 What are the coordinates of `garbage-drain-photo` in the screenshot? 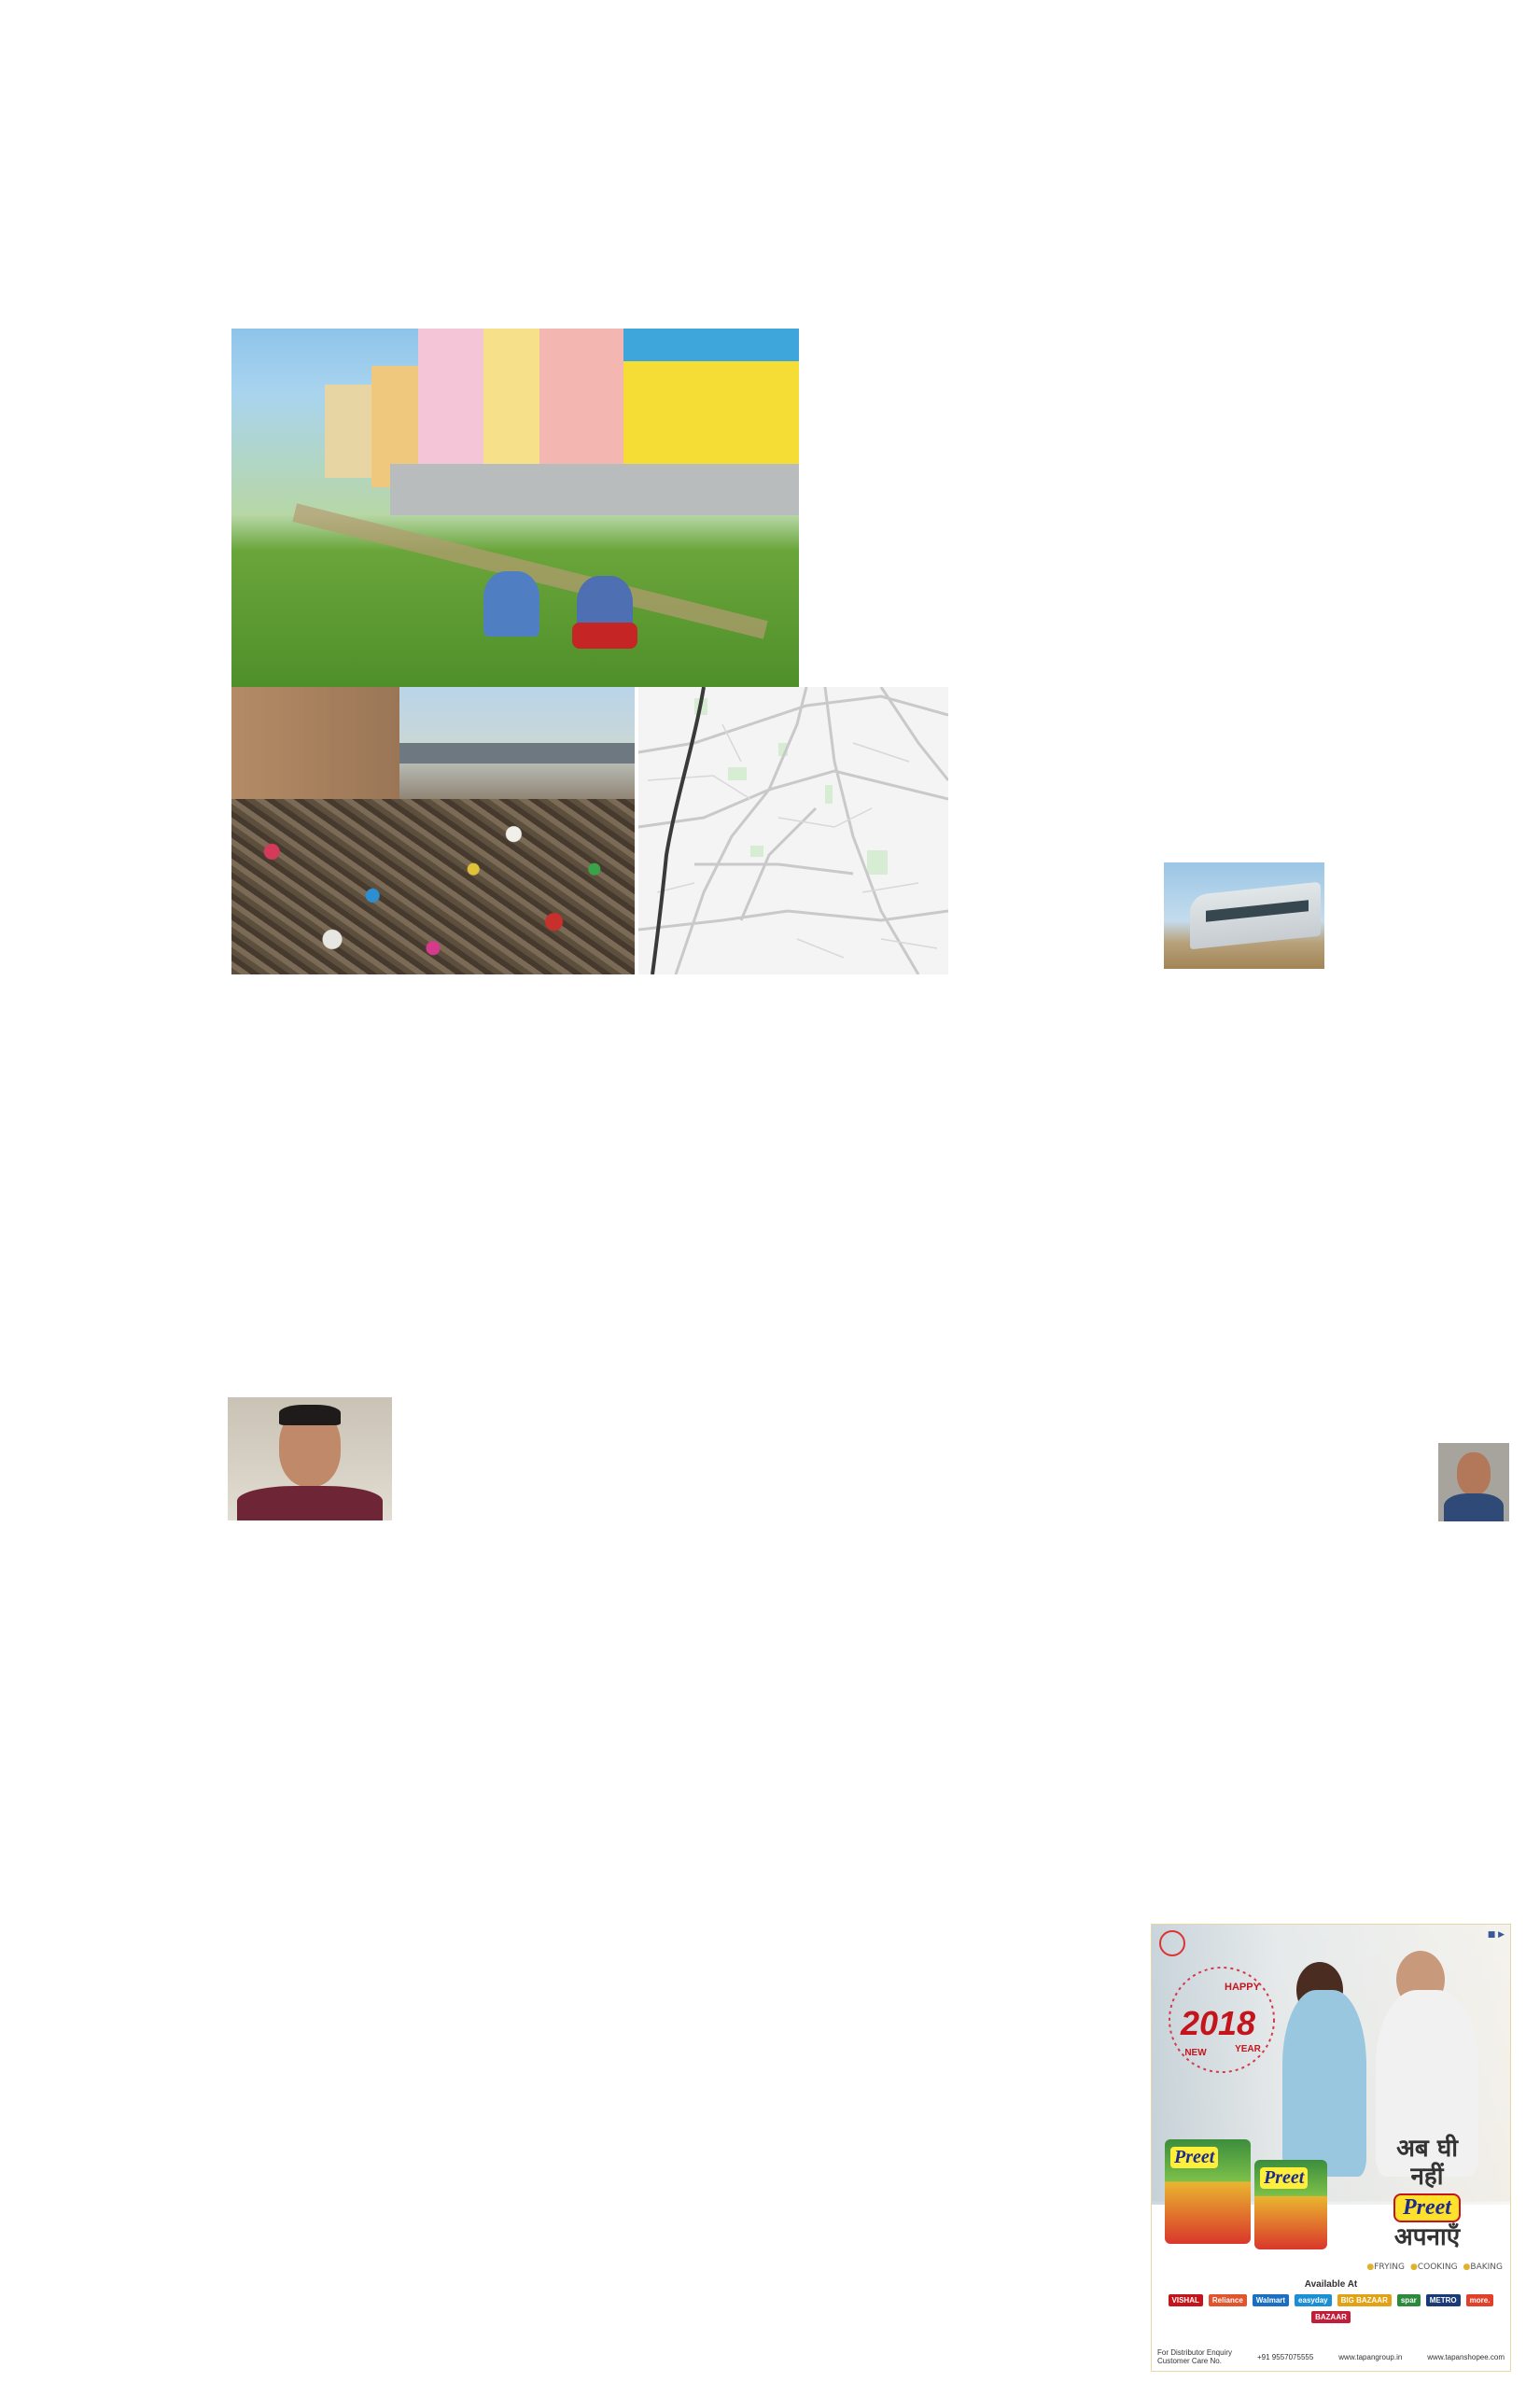 It's located at (433, 830).